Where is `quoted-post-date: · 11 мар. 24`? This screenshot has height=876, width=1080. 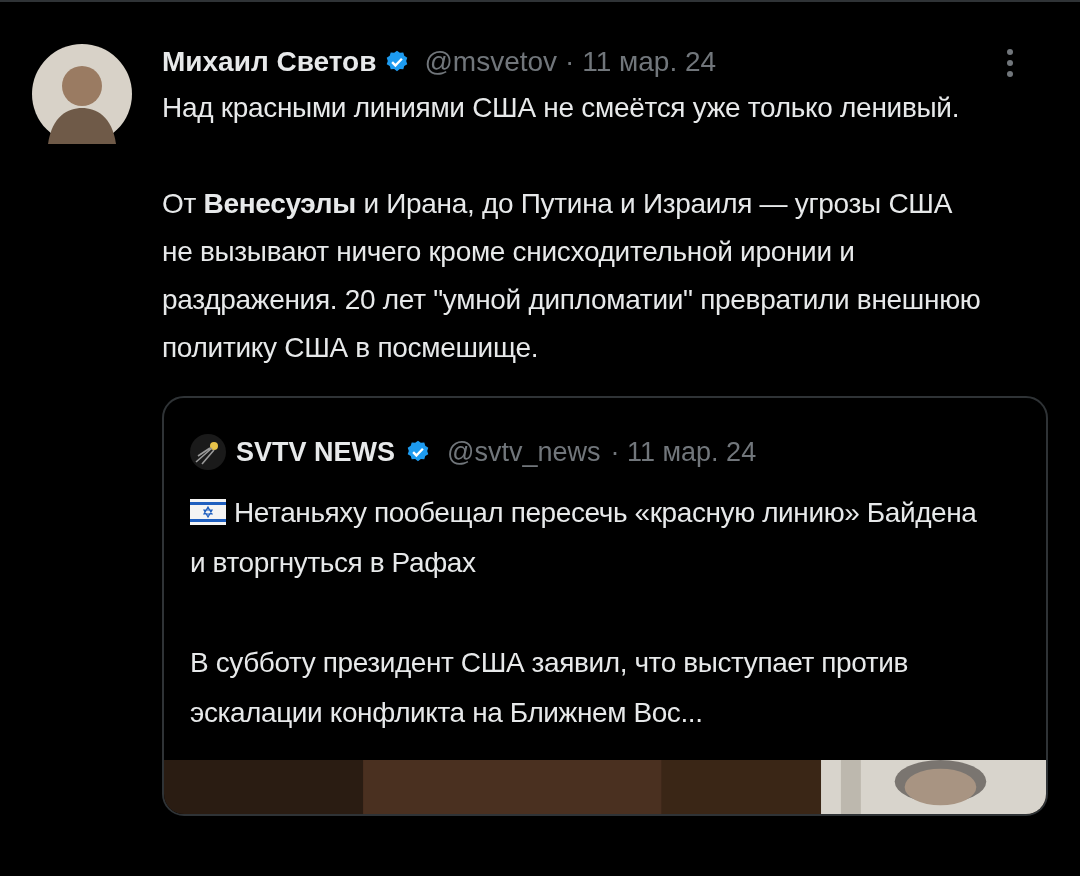 quoted-post-date: · 11 мар. 24 is located at coordinates (683, 452).